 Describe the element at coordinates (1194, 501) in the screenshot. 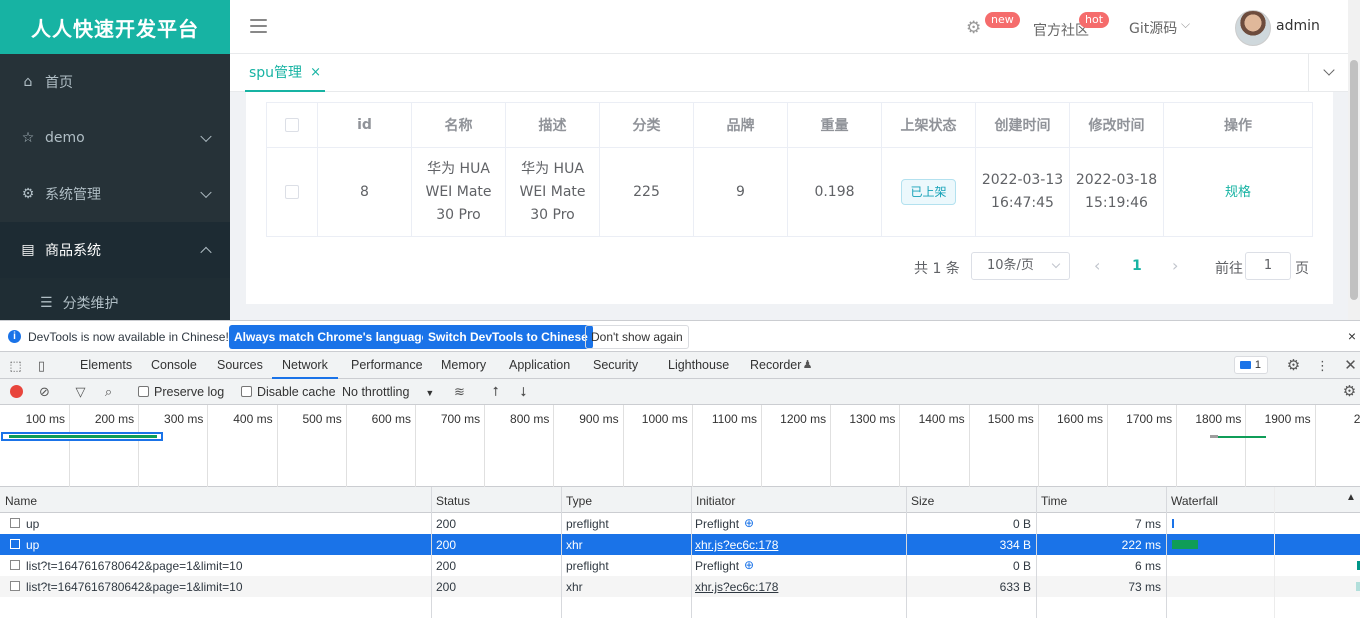

I see `col-header-waterfall: Waterfall` at that location.